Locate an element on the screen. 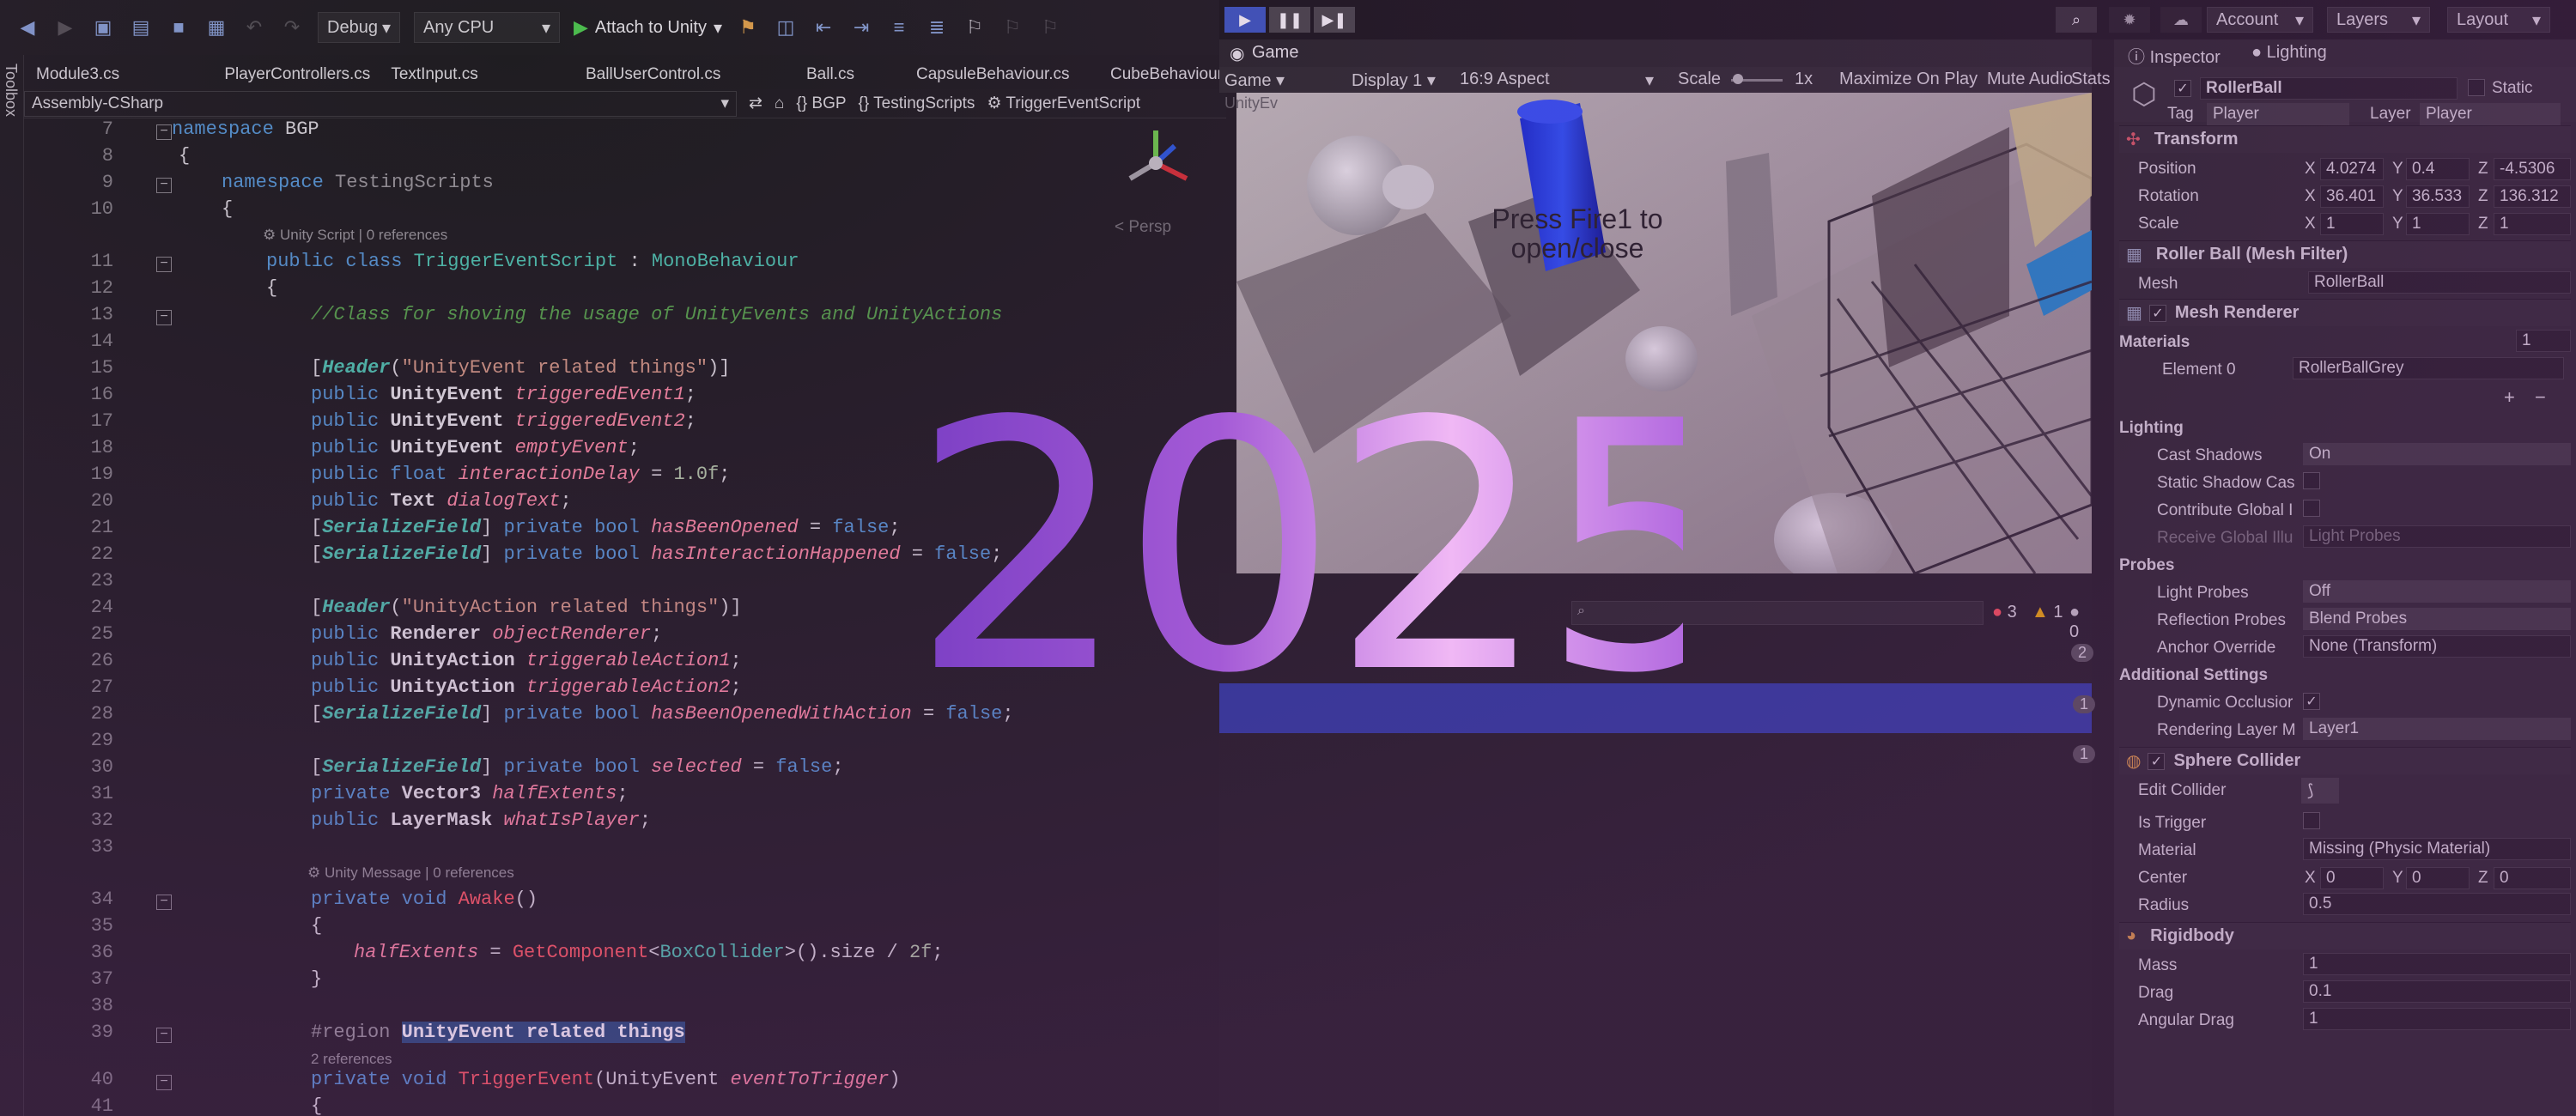  receive-gi-dropdown: Light Probes is located at coordinates (2437, 536).